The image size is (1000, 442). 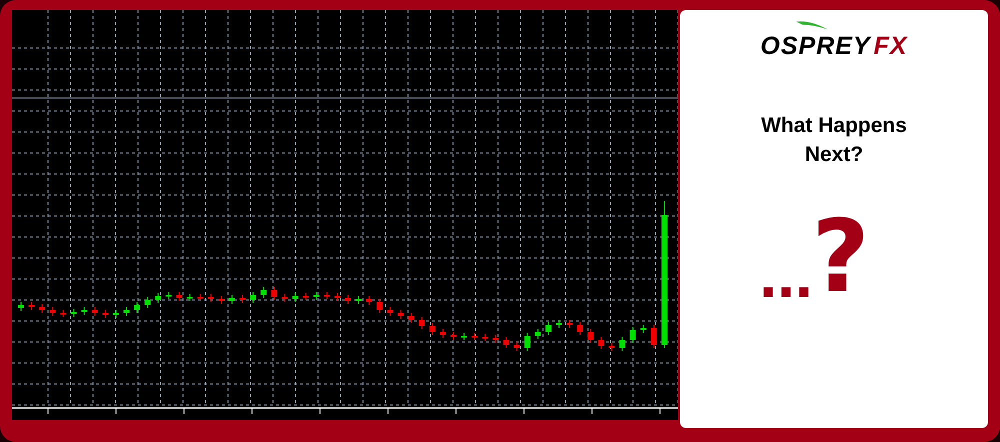 What do you see at coordinates (841, 257) in the screenshot?
I see `question-mark: ?` at bounding box center [841, 257].